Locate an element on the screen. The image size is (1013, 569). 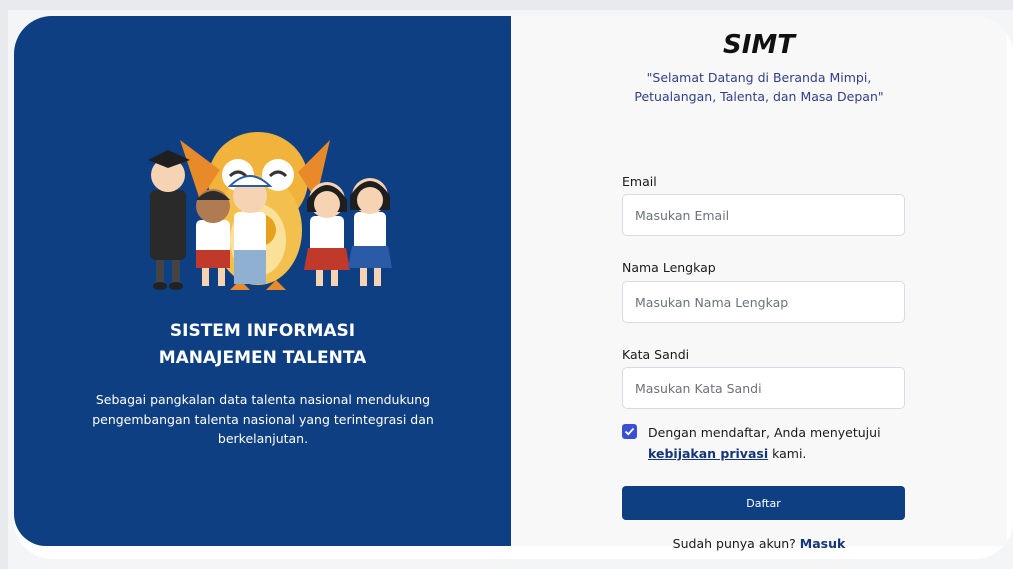
login-prompt: Sudah punya akun? Masuk is located at coordinates (759, 543).